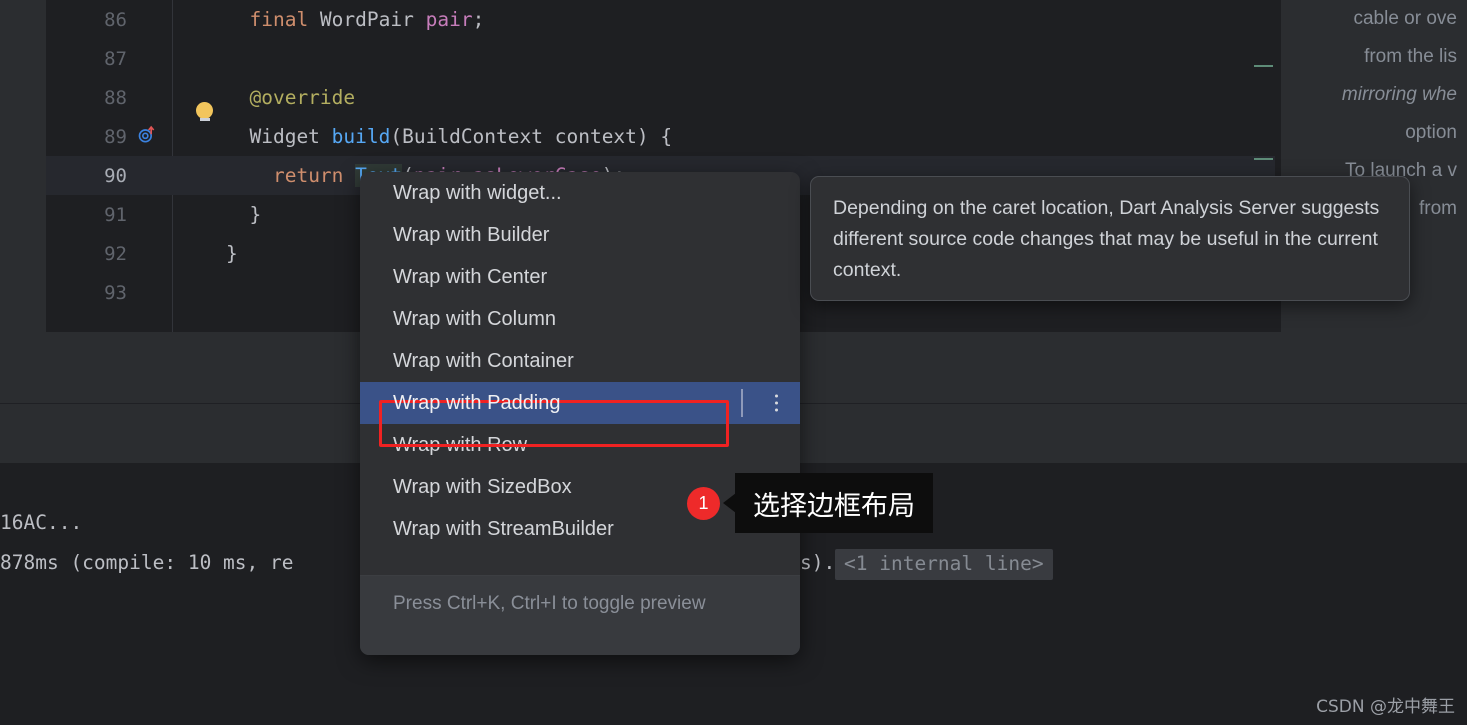 This screenshot has width=1467, height=725. What do you see at coordinates (1431, 132) in the screenshot?
I see `documentation-line: option` at bounding box center [1431, 132].